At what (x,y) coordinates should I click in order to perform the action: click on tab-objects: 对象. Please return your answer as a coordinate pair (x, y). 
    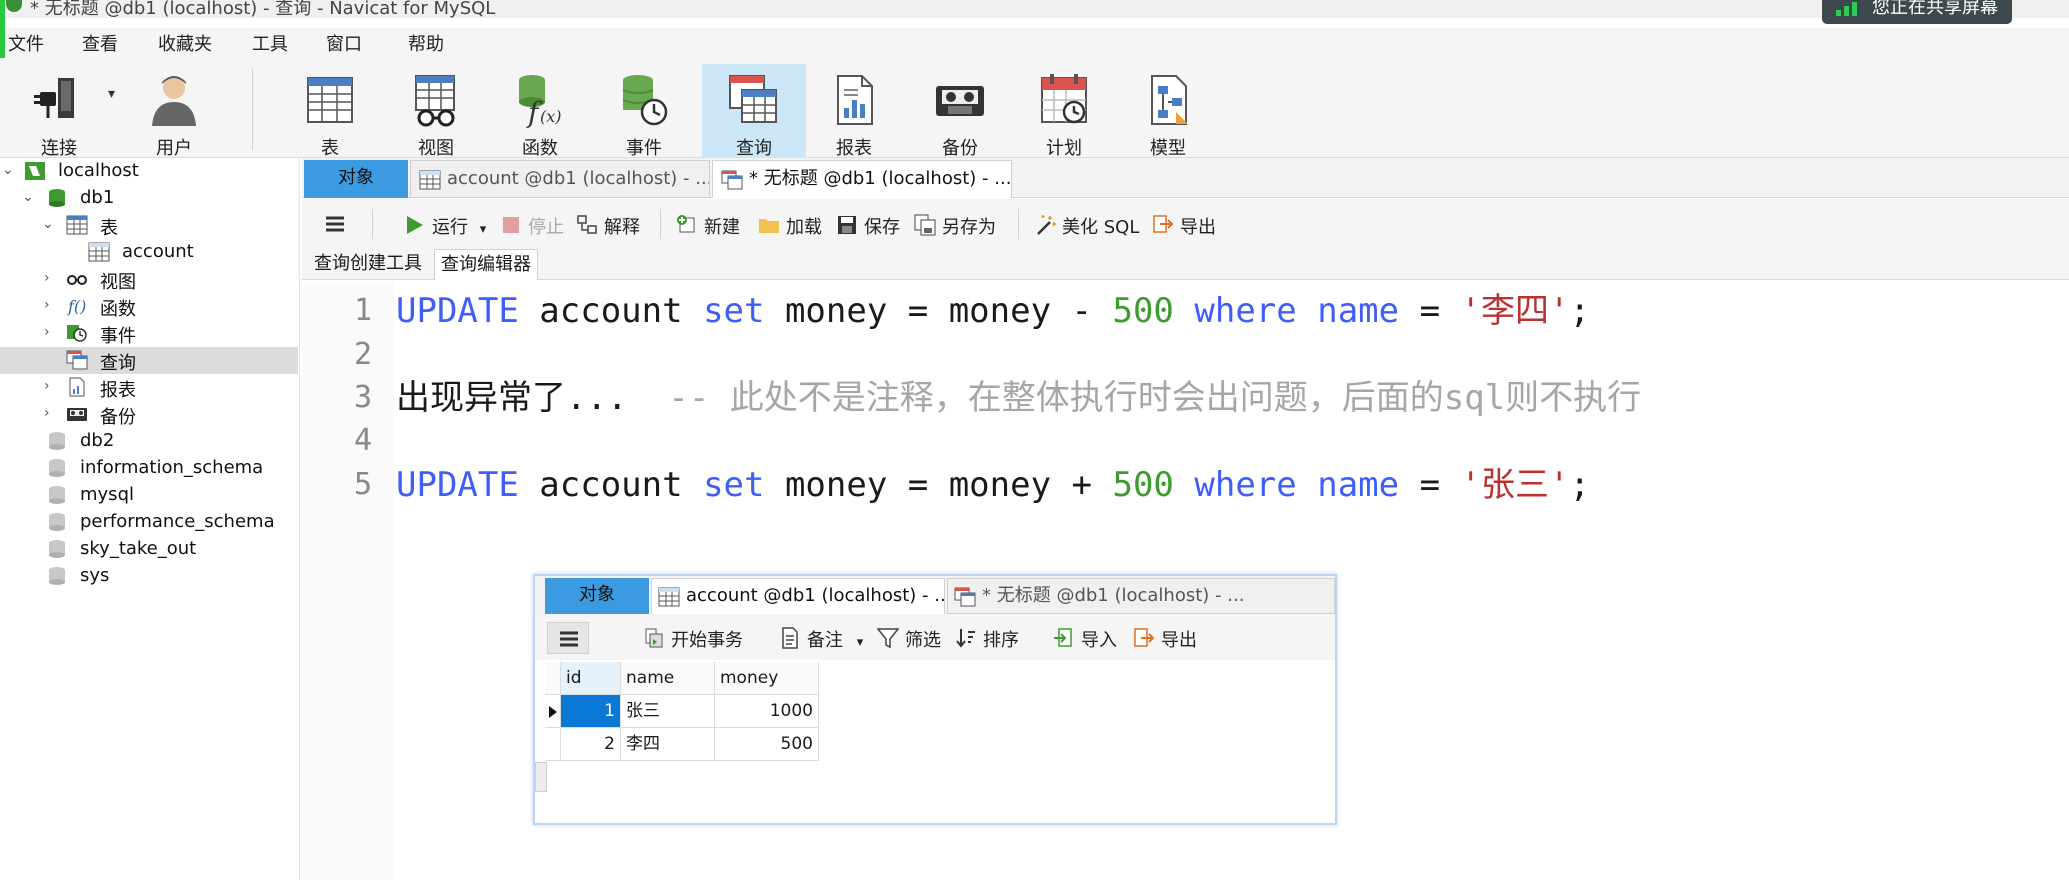
    Looking at the image, I should click on (356, 179).